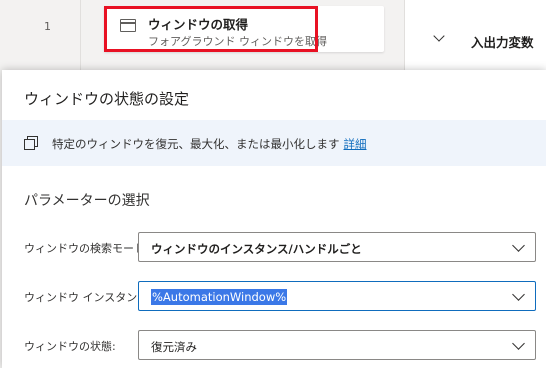 The width and height of the screenshot is (546, 368). I want to click on window-state-value: 復元済み, so click(174, 347).